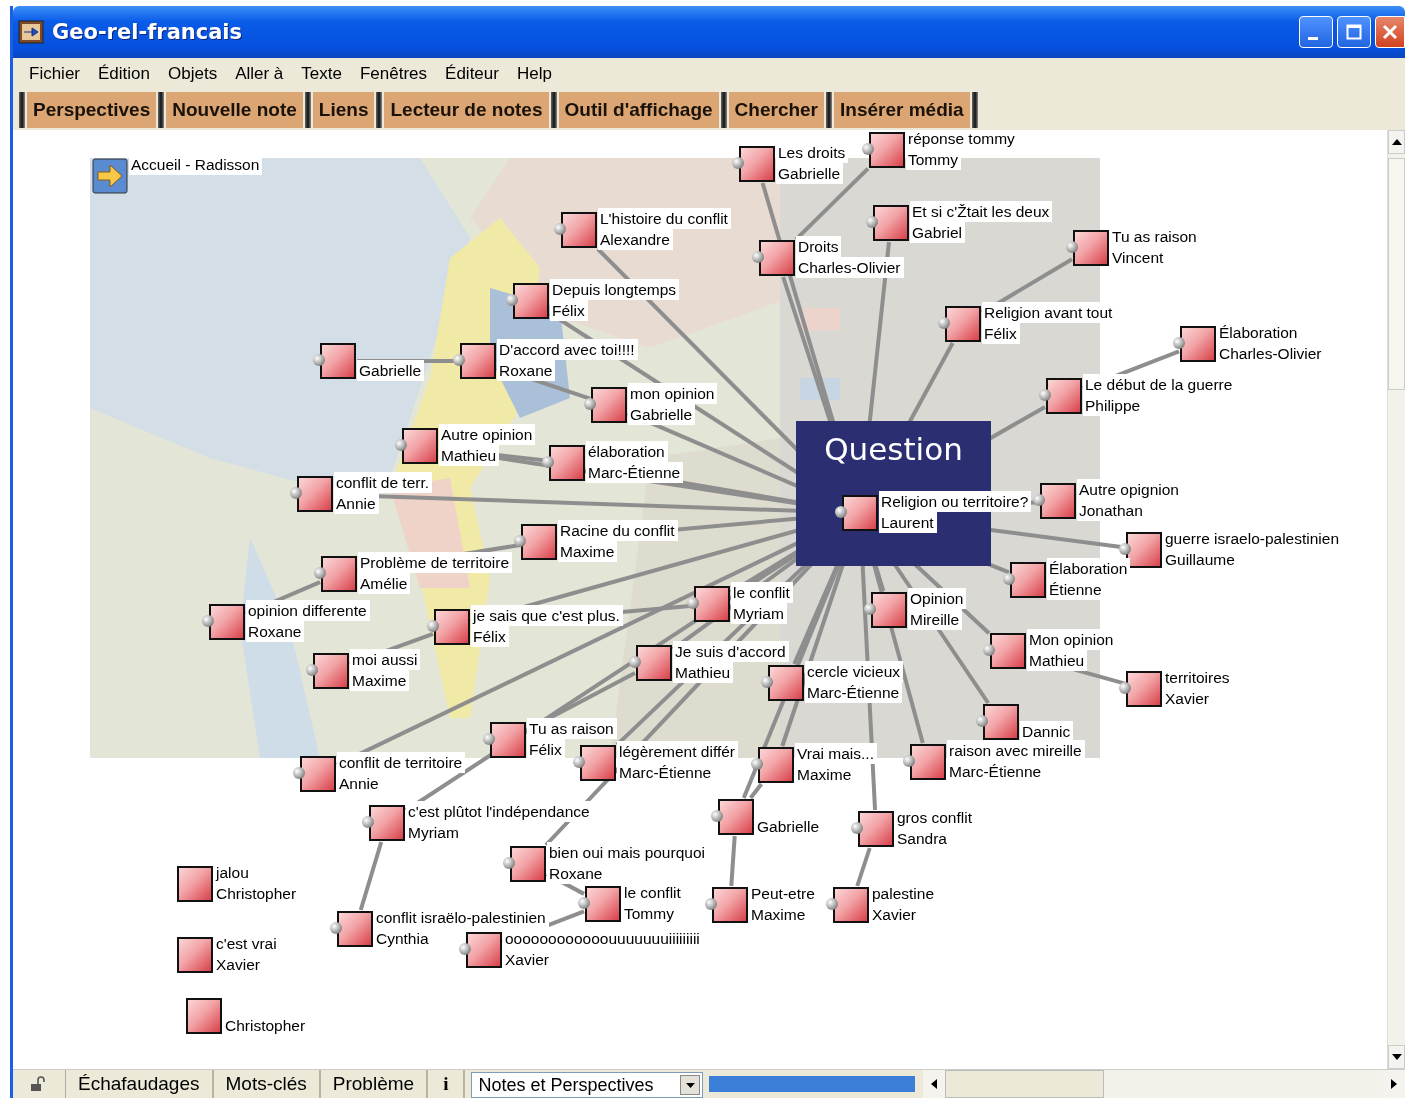  What do you see at coordinates (854, 692) in the screenshot?
I see `note-author: Marc-Étienne` at bounding box center [854, 692].